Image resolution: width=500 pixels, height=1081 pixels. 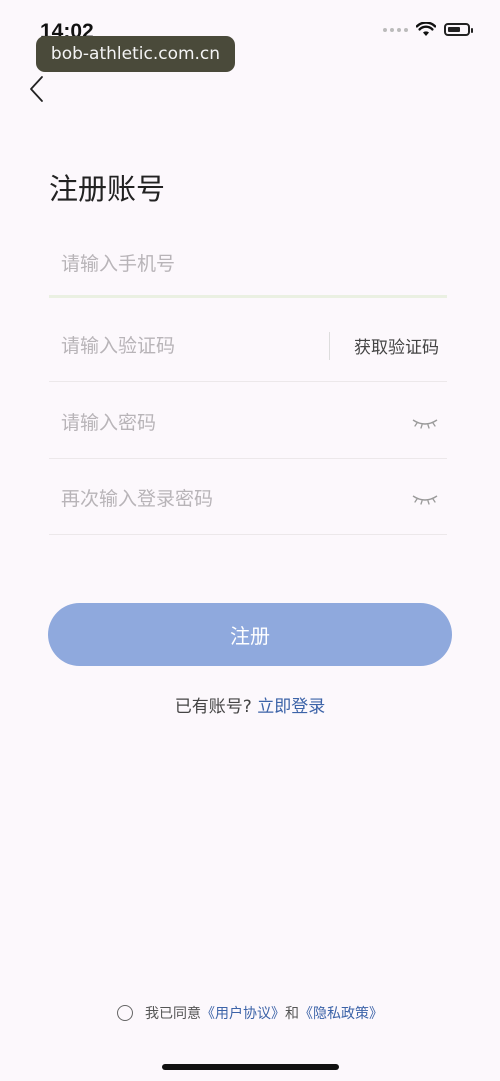 I want to click on get-code-button: 获取验证码, so click(x=396, y=345).